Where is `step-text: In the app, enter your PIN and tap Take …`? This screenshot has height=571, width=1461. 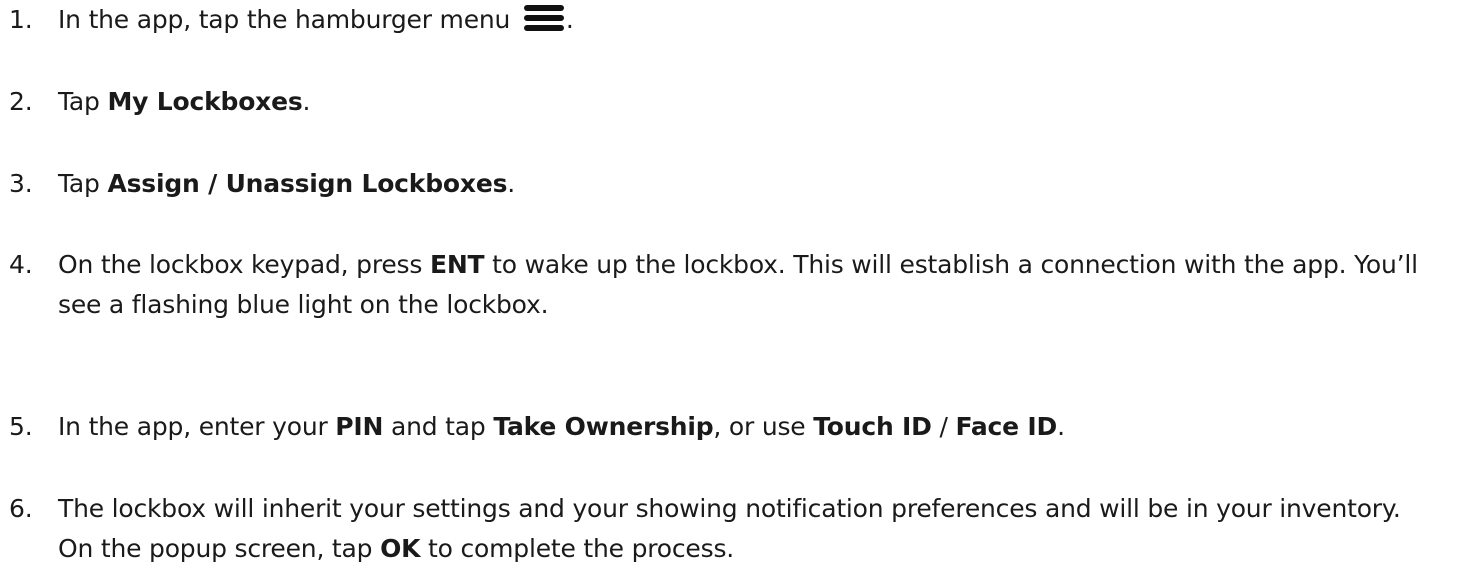
step-text: In the app, enter your PIN and tap Take … is located at coordinates (561, 426).